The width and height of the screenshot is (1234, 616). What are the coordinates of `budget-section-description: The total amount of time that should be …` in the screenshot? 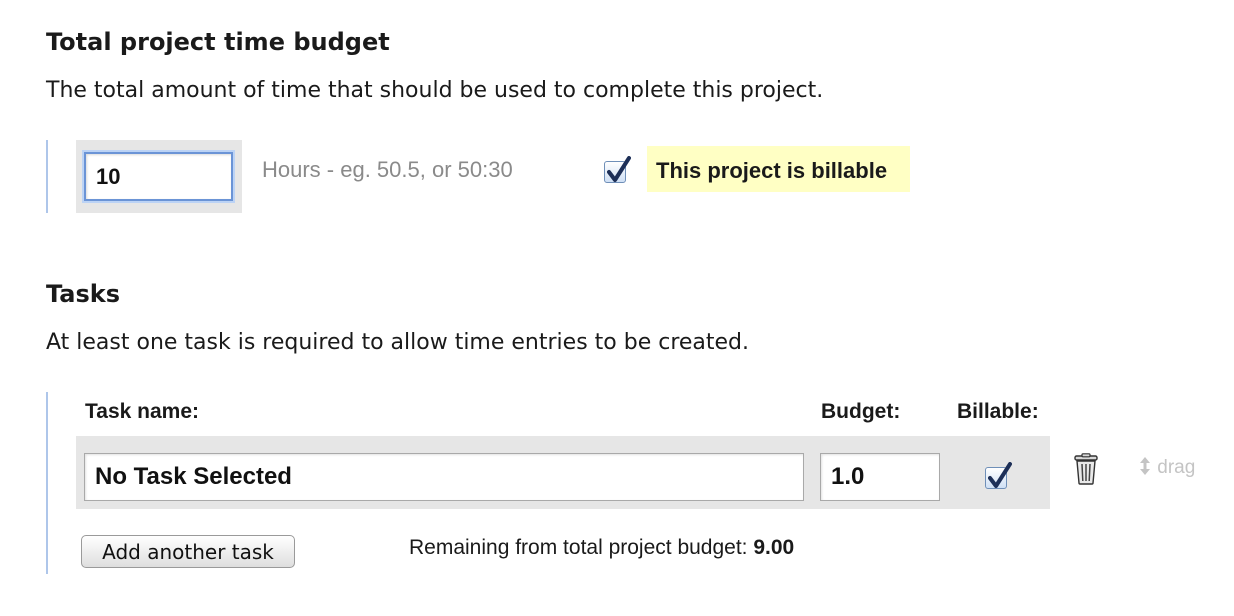 It's located at (435, 90).